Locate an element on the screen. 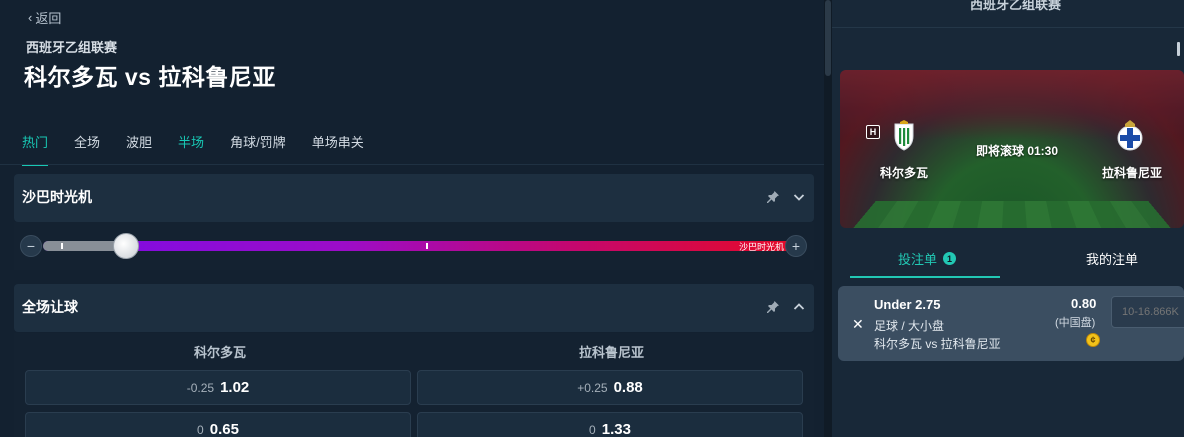 The height and width of the screenshot is (437, 1184). scrollbar-thumb is located at coordinates (828, 38).